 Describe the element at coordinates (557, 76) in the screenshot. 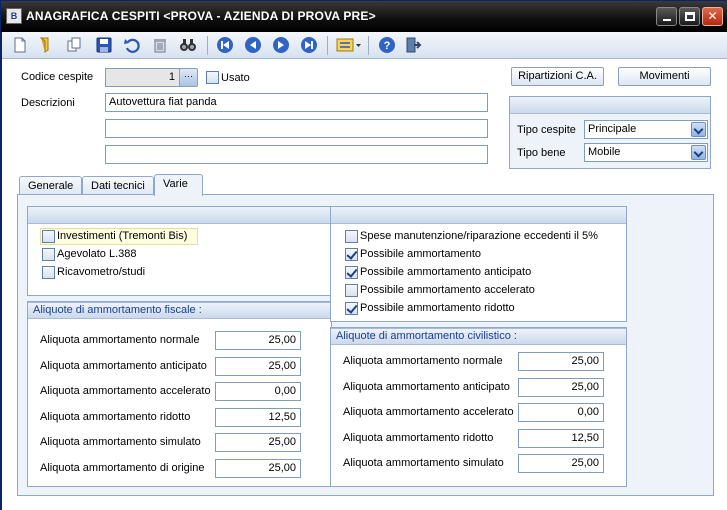

I see `ripartizioni-button: Ripartizioni C.A.` at that location.